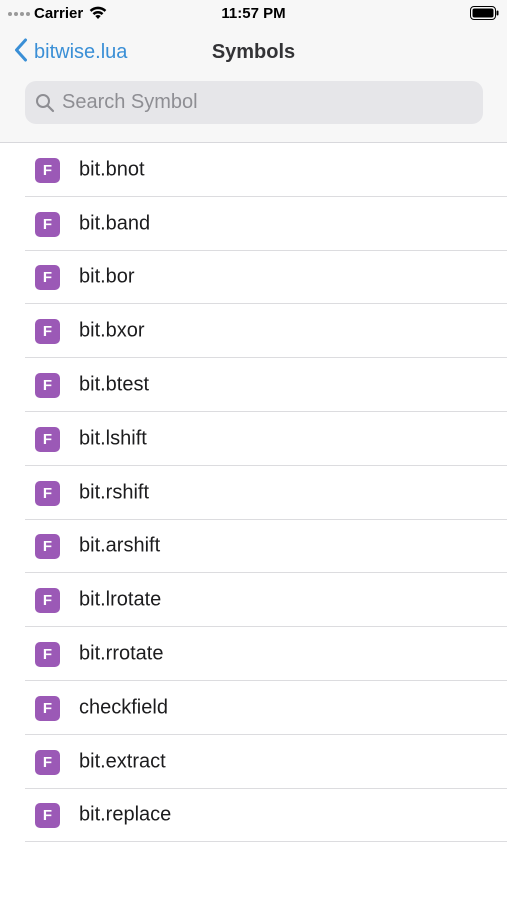 The width and height of the screenshot is (507, 900). Describe the element at coordinates (112, 330) in the screenshot. I see `symbol-name: bit.bxor` at that location.